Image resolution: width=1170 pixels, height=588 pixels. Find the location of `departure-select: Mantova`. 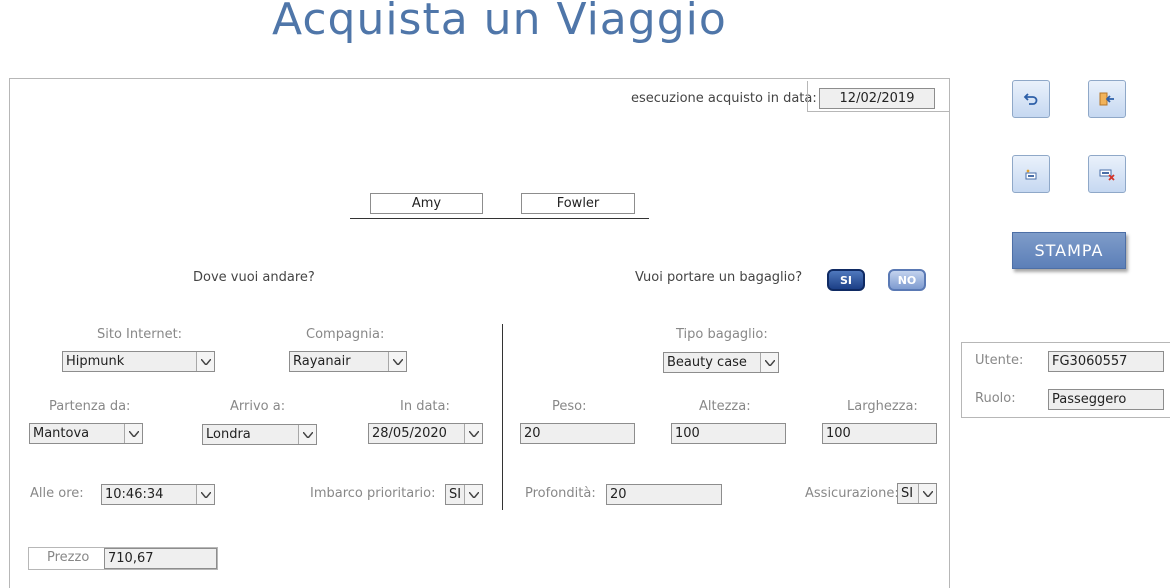

departure-select: Mantova is located at coordinates (86, 433).